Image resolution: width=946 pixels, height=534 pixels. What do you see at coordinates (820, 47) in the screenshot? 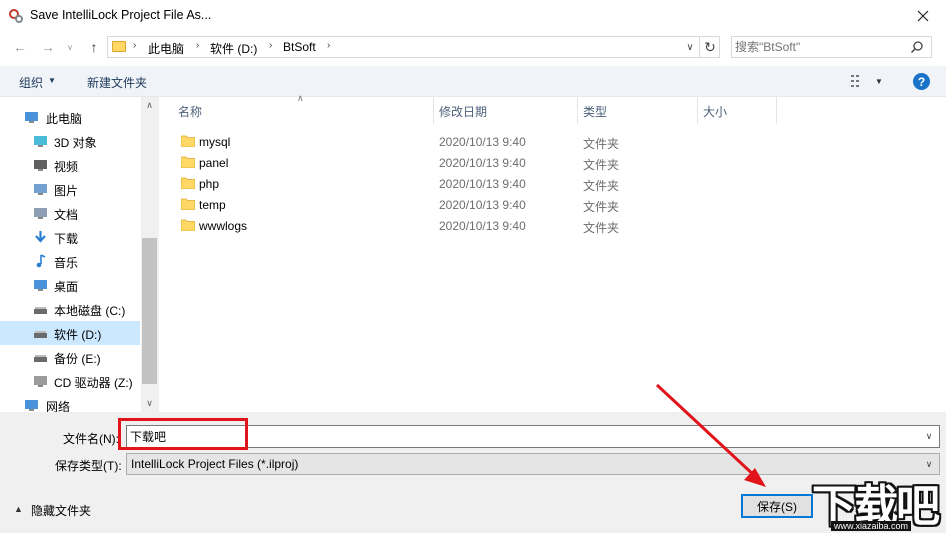
I see `search-input` at bounding box center [820, 47].